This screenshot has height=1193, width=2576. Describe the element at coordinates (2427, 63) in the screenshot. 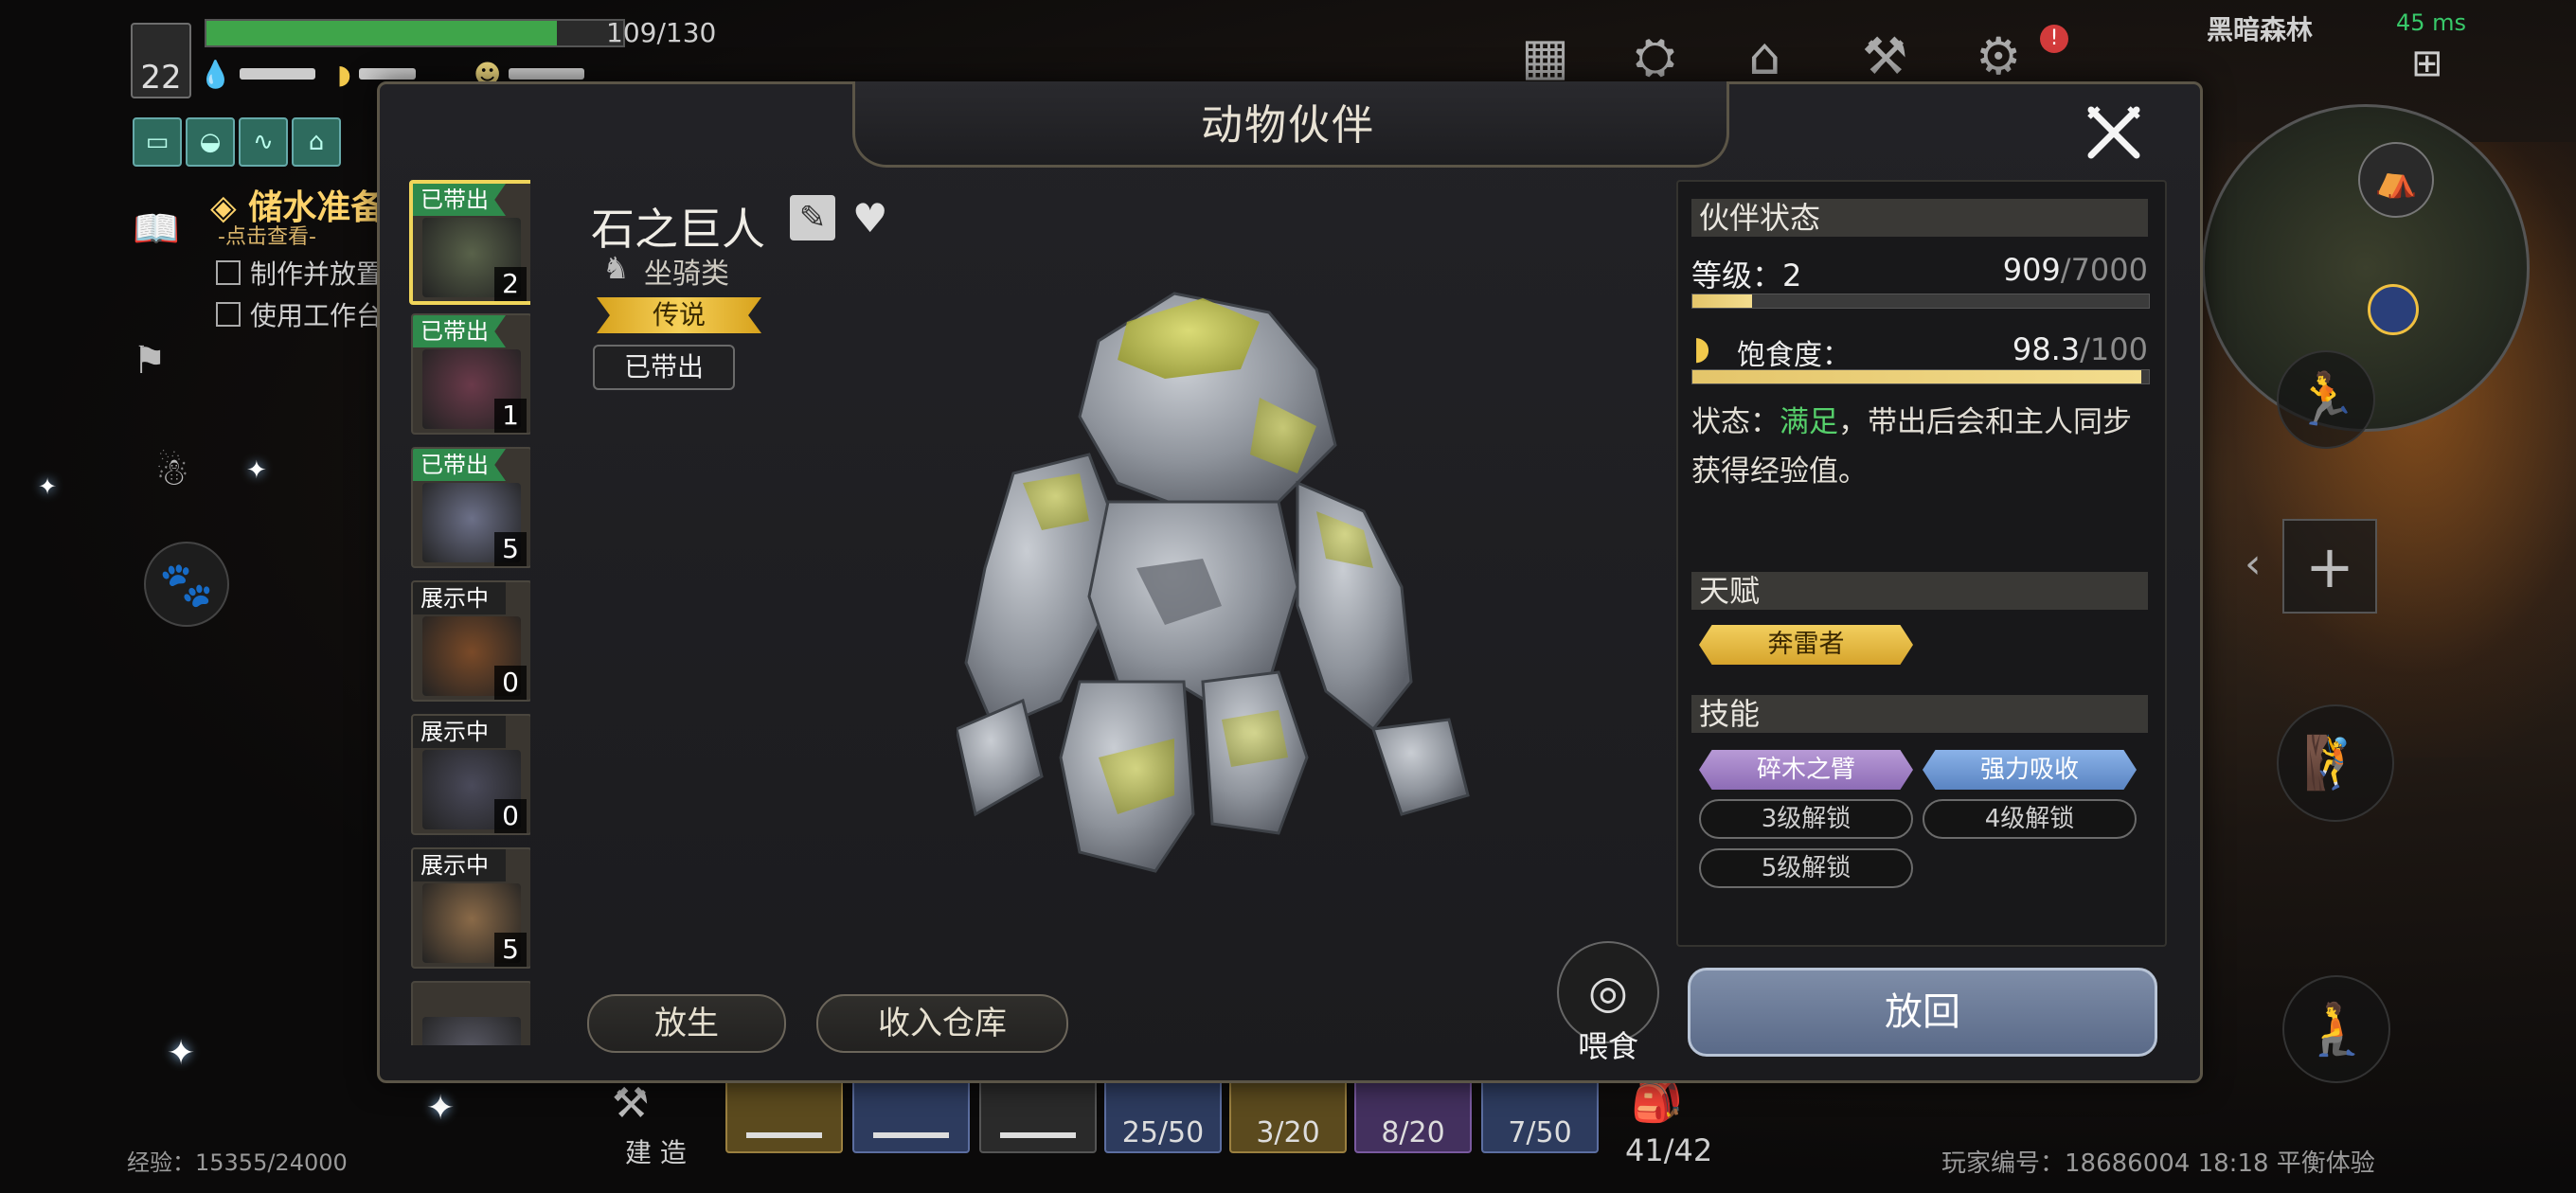

I see `grid-menu-icon: ⊞` at that location.